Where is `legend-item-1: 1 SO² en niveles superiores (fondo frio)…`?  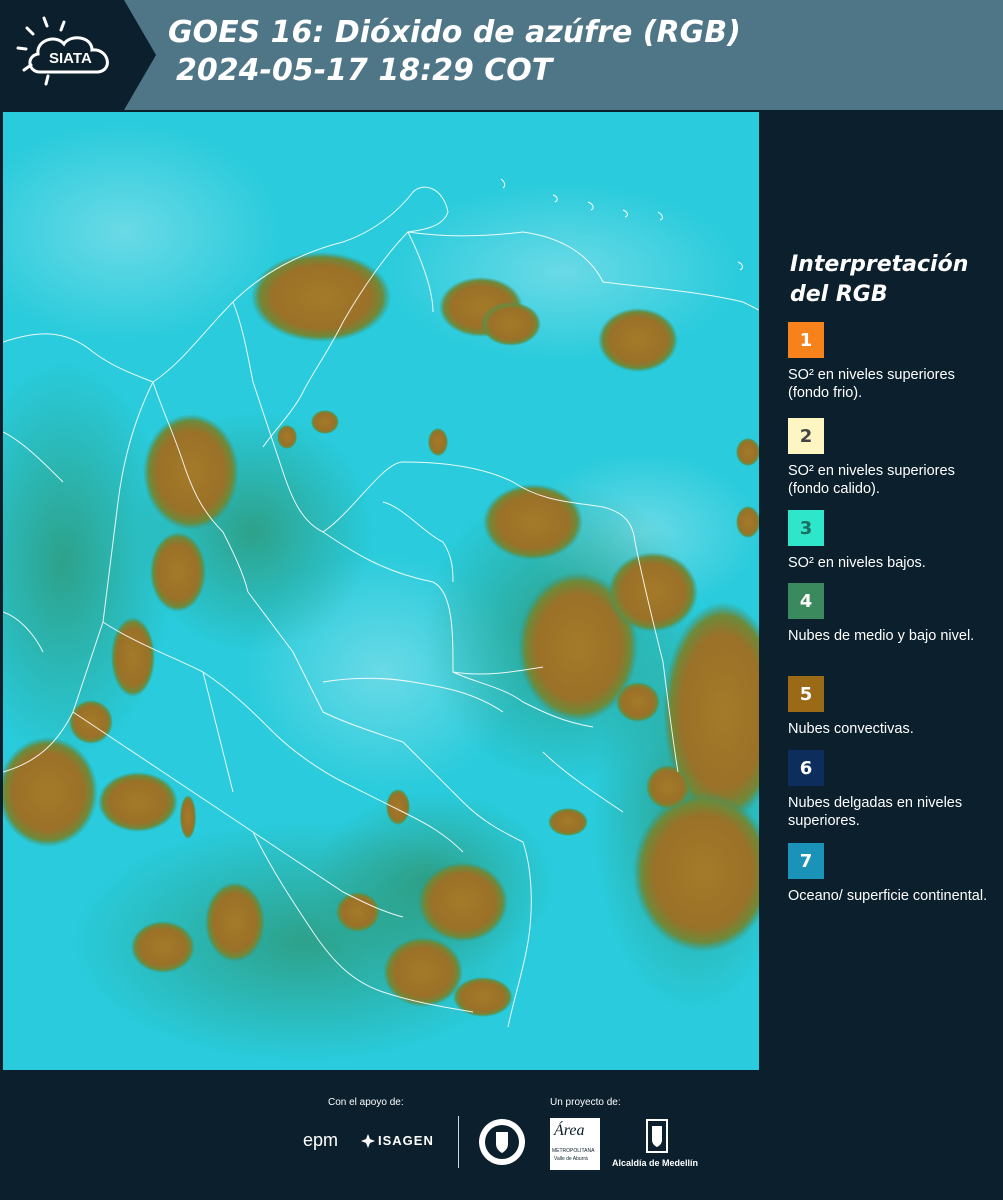 legend-item-1: 1 SO² en niveles superiores (fondo frio)… is located at coordinates (893, 362).